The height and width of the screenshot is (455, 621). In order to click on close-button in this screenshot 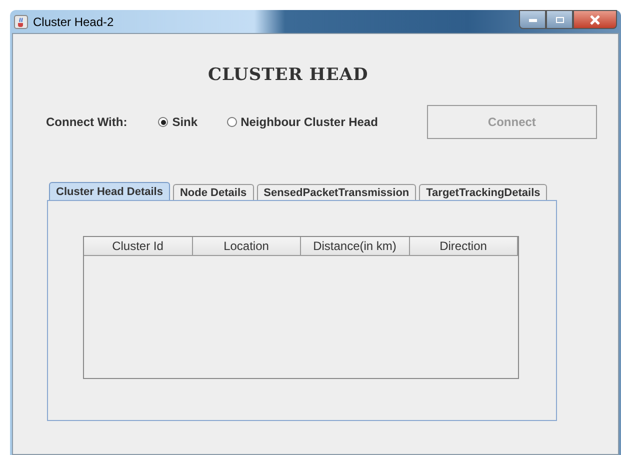, I will do `click(595, 19)`.